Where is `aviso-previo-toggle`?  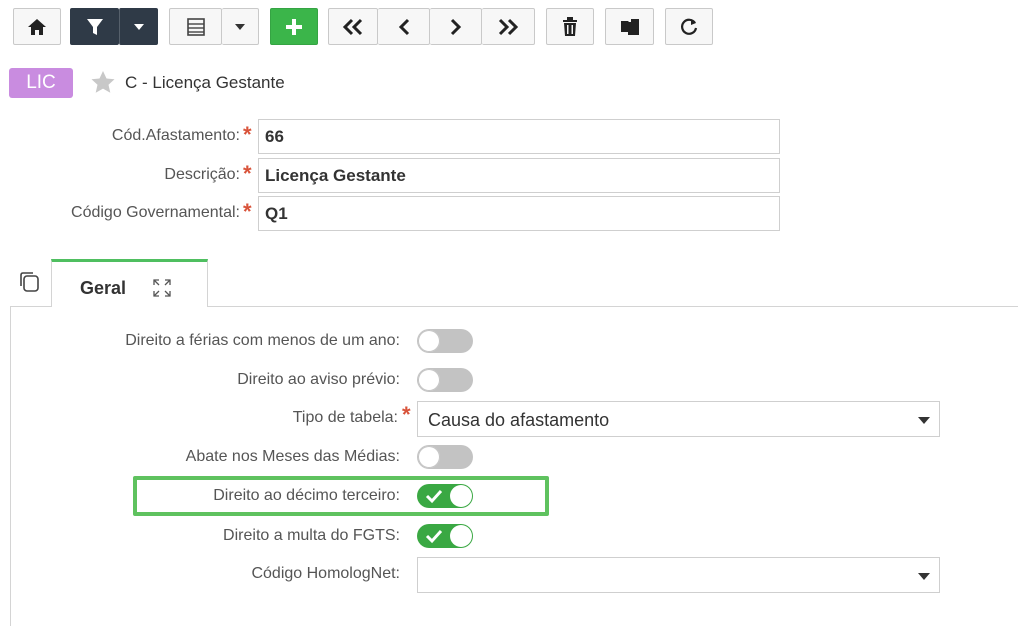 aviso-previo-toggle is located at coordinates (445, 380).